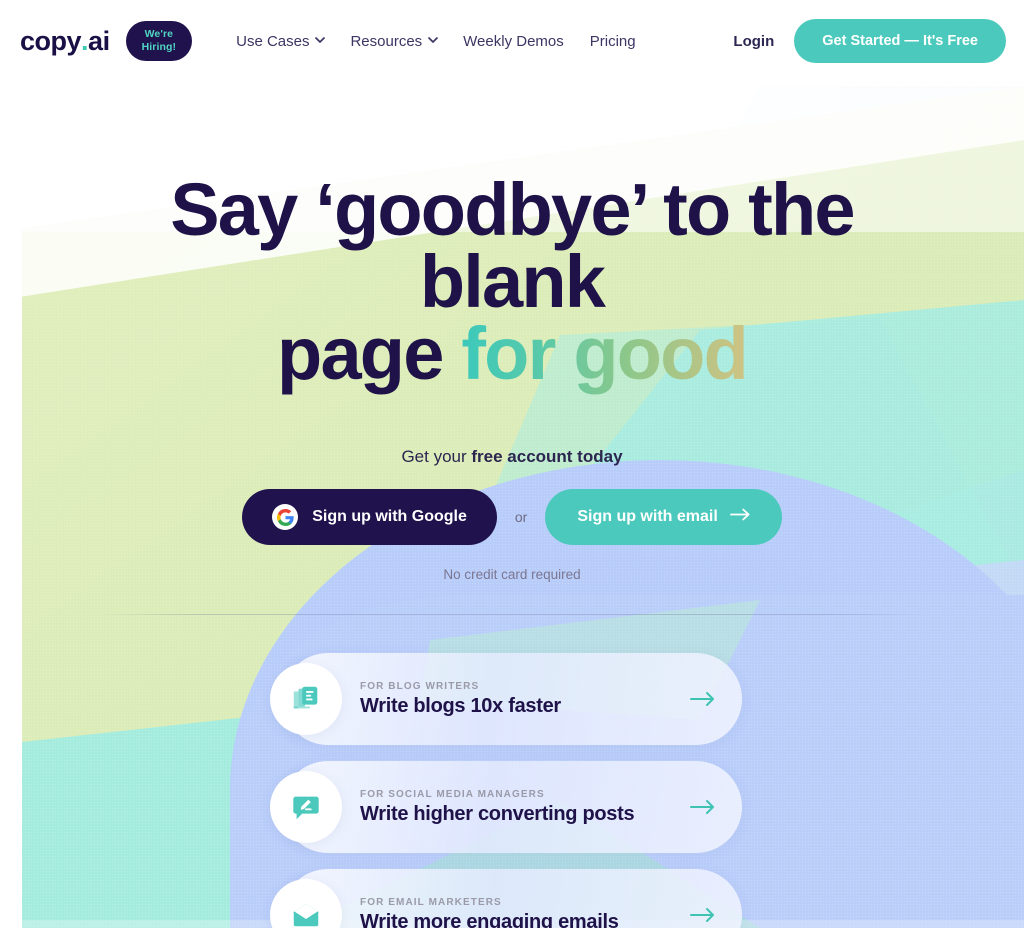 The image size is (1024, 928). What do you see at coordinates (436, 457) in the screenshot?
I see `subtitle-prefix: Get your` at bounding box center [436, 457].